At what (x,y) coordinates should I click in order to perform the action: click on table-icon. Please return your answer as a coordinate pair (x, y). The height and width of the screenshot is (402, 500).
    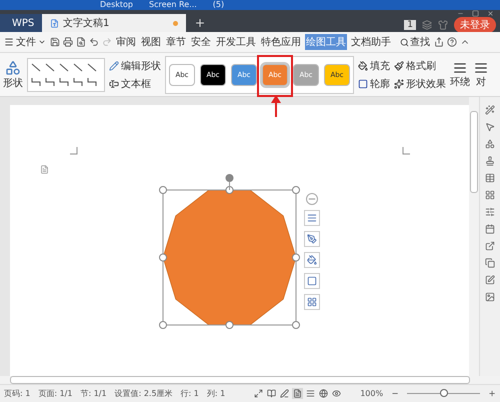
    Looking at the image, I should click on (490, 178).